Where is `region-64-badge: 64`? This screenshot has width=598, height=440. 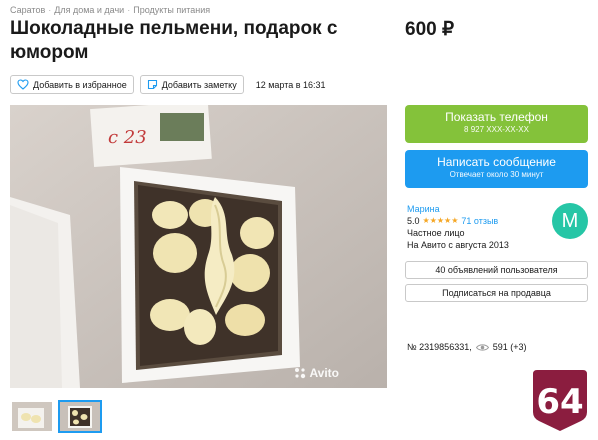
region-64-badge: 64 is located at coordinates (560, 400).